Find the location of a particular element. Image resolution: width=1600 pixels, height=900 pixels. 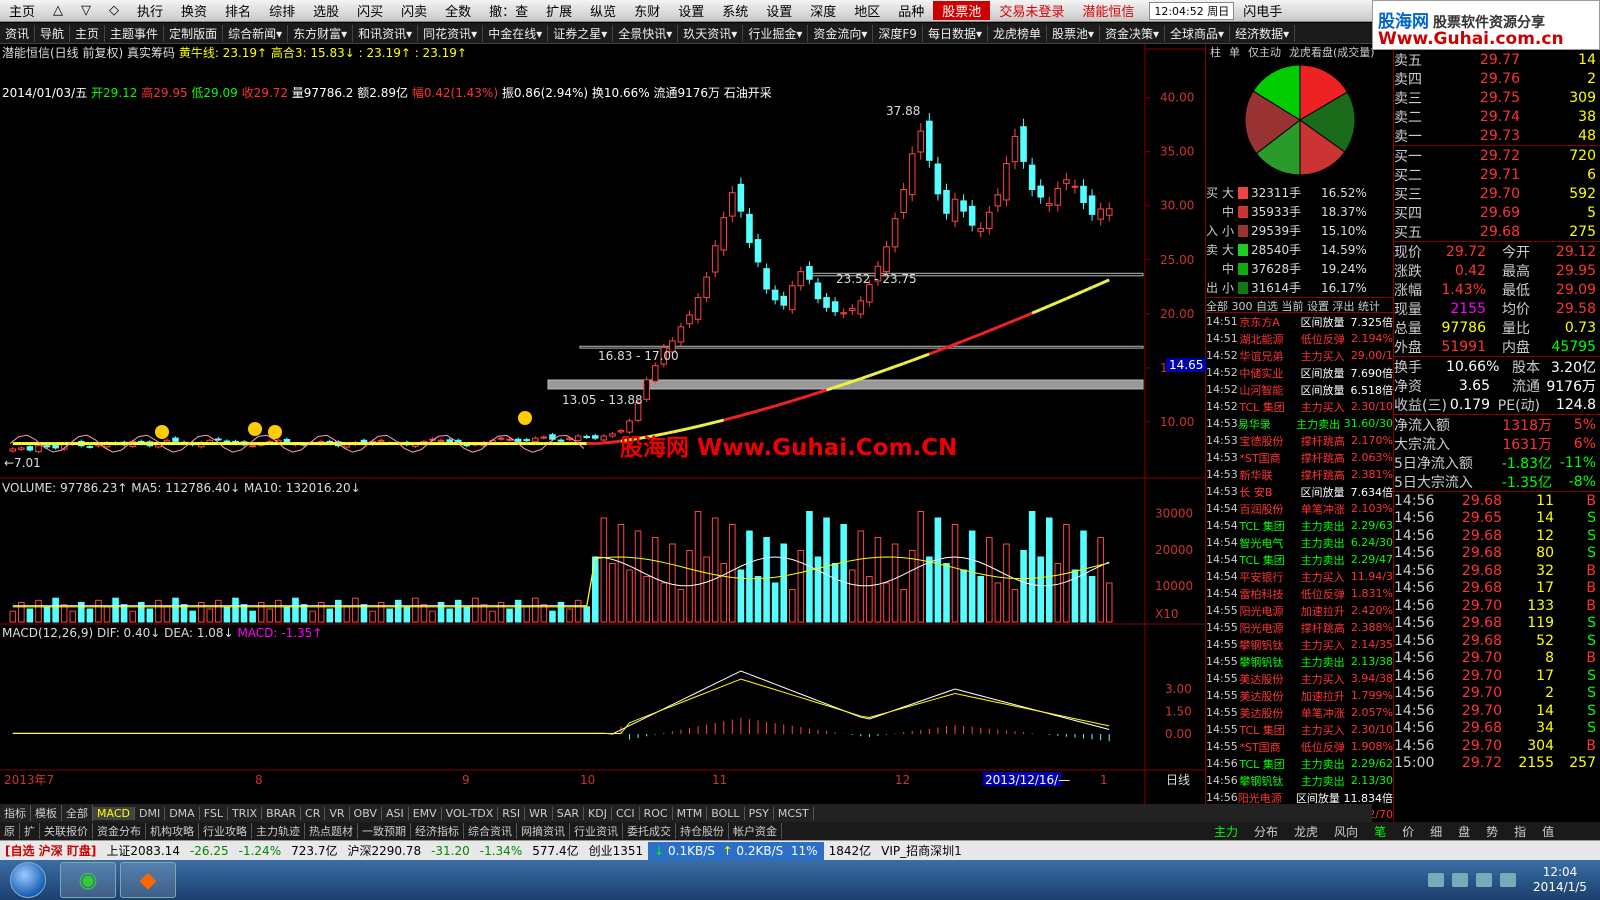

function-tab-15: 帐户资金 is located at coordinates (755, 831).